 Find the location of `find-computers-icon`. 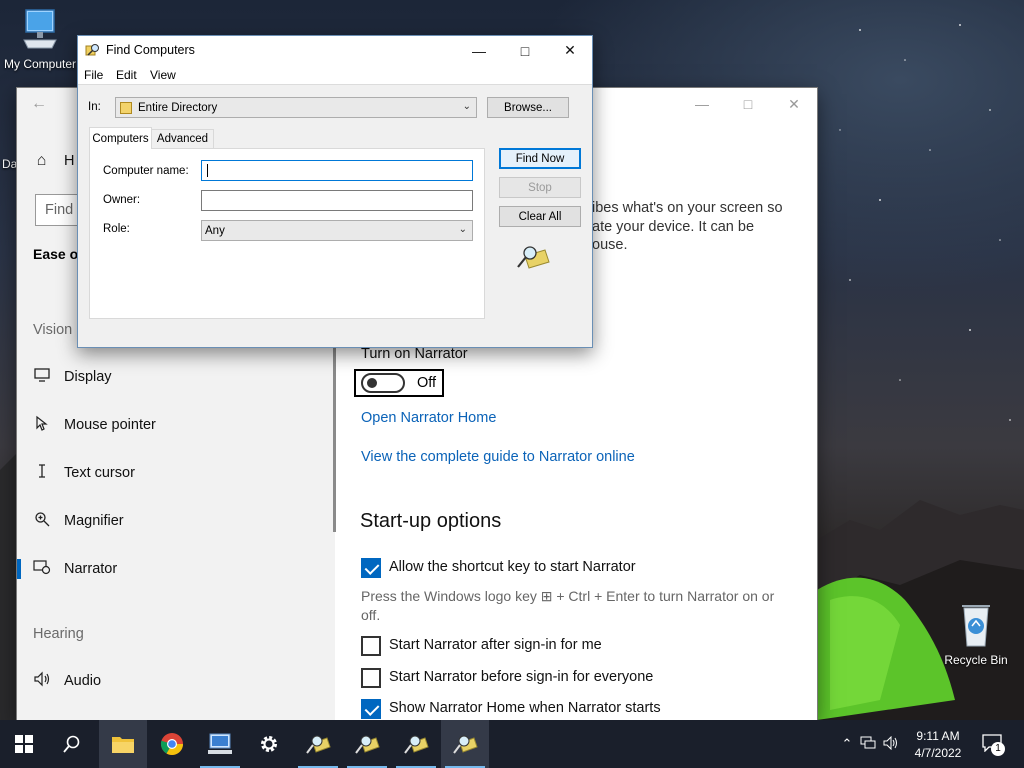

find-computers-icon is located at coordinates (93, 51).